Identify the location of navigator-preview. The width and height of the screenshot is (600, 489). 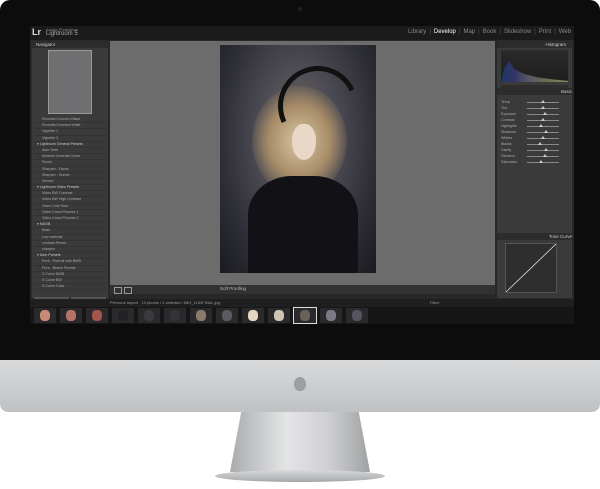
(70, 82).